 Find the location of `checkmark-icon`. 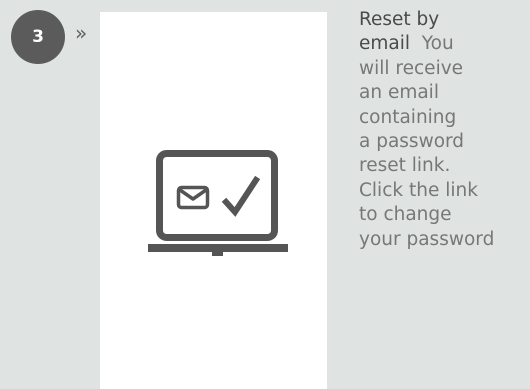

checkmark-icon is located at coordinates (241, 196).